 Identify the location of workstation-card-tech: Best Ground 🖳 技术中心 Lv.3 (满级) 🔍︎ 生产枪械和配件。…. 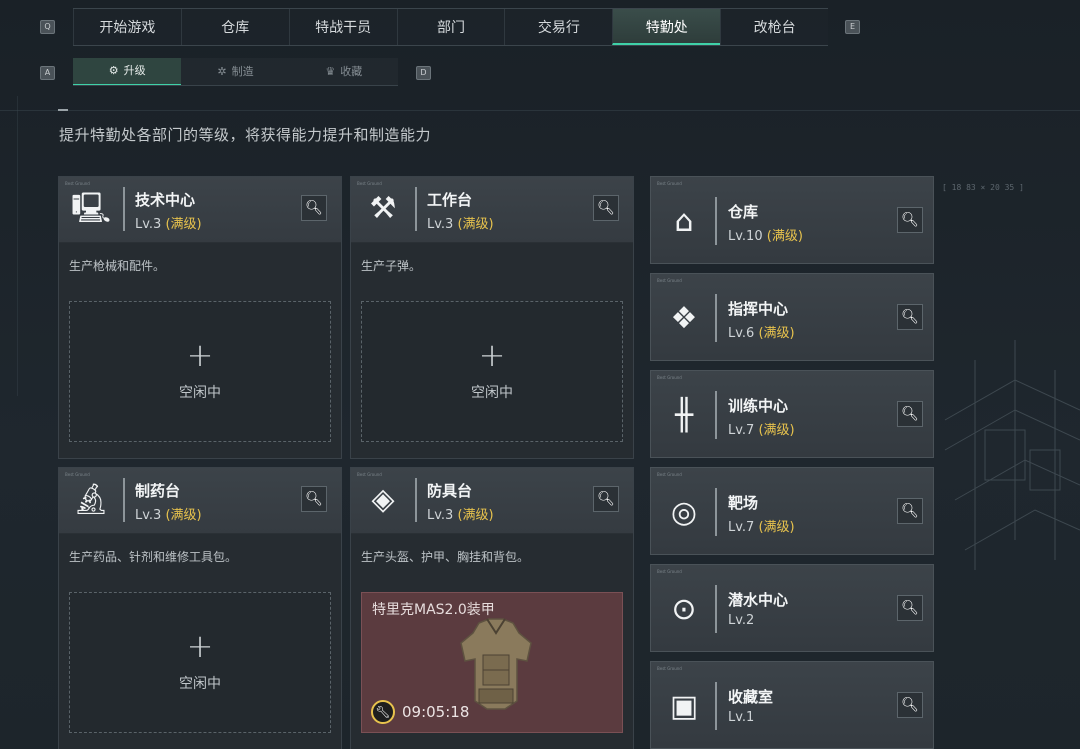
(200, 317).